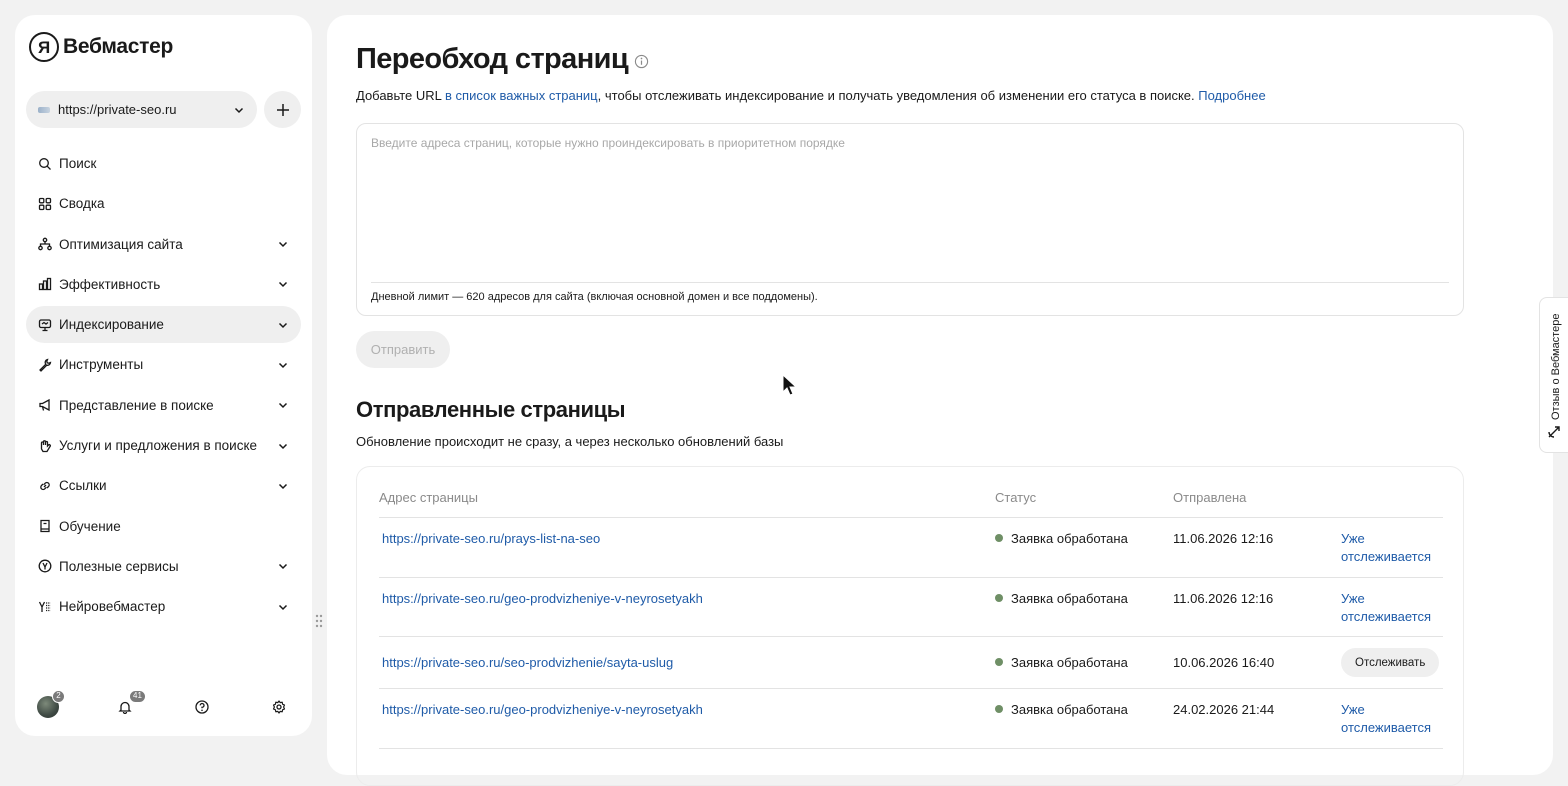 This screenshot has width=1568, height=786. I want to click on app-logo: Я Вебмастер, so click(101, 47).